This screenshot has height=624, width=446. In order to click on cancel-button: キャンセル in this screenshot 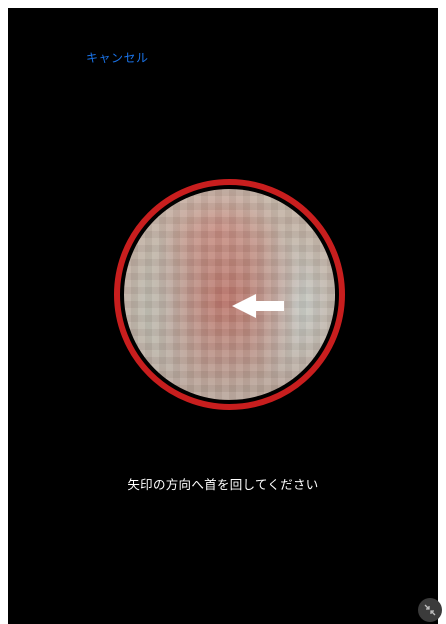, I will do `click(117, 57)`.